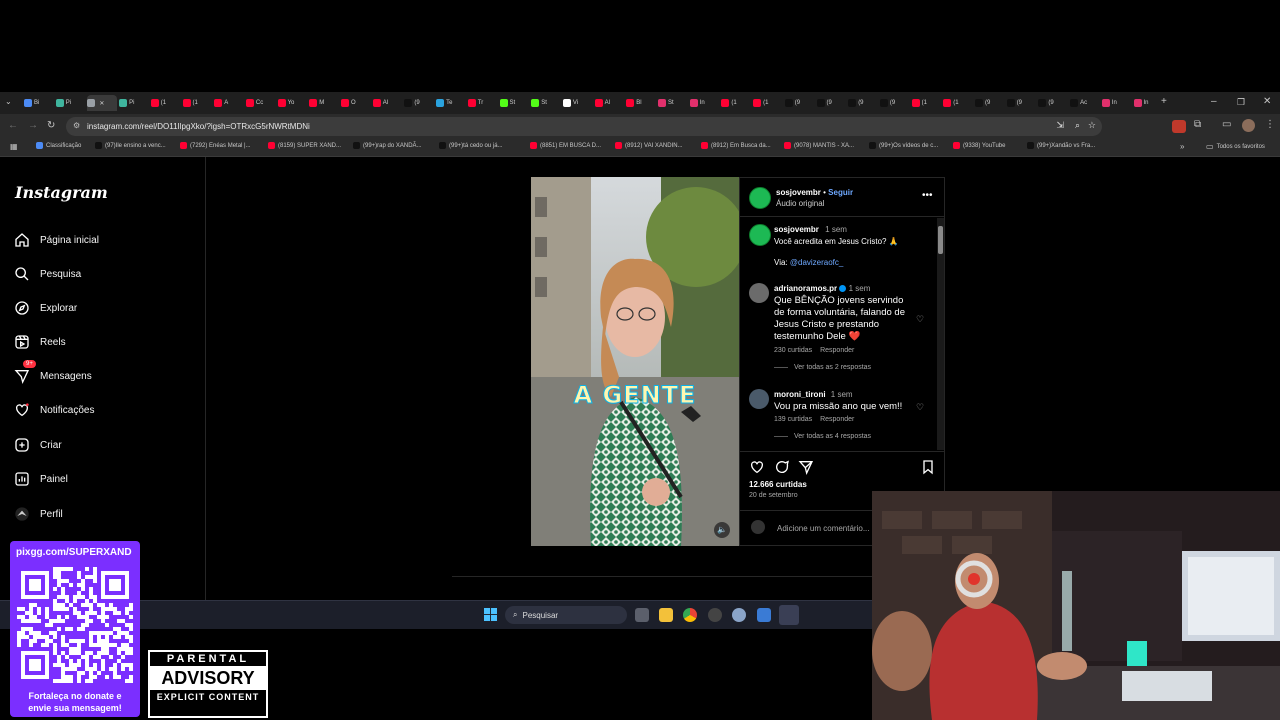 The height and width of the screenshot is (720, 1280). I want to click on maximize-icon: ❐, so click(1241, 102).